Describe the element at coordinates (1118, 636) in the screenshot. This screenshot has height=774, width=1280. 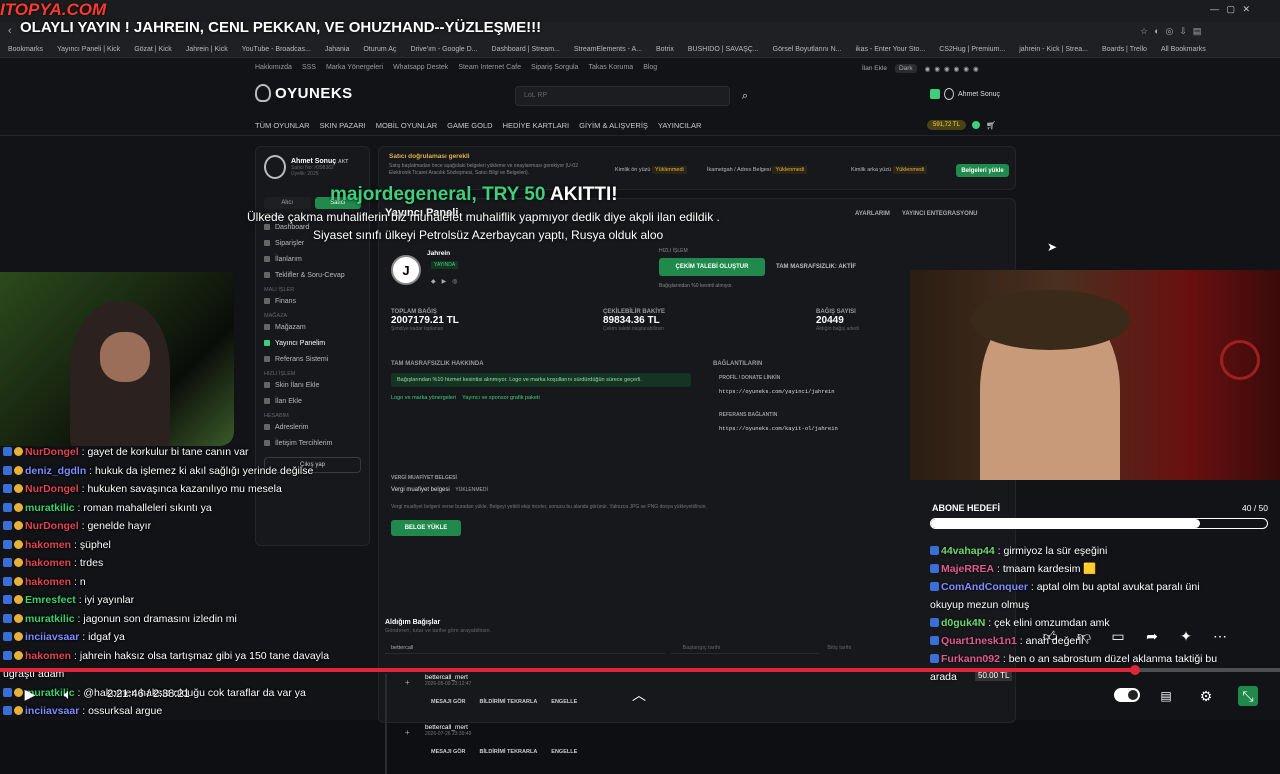
I see `comment-icon: ▭` at that location.